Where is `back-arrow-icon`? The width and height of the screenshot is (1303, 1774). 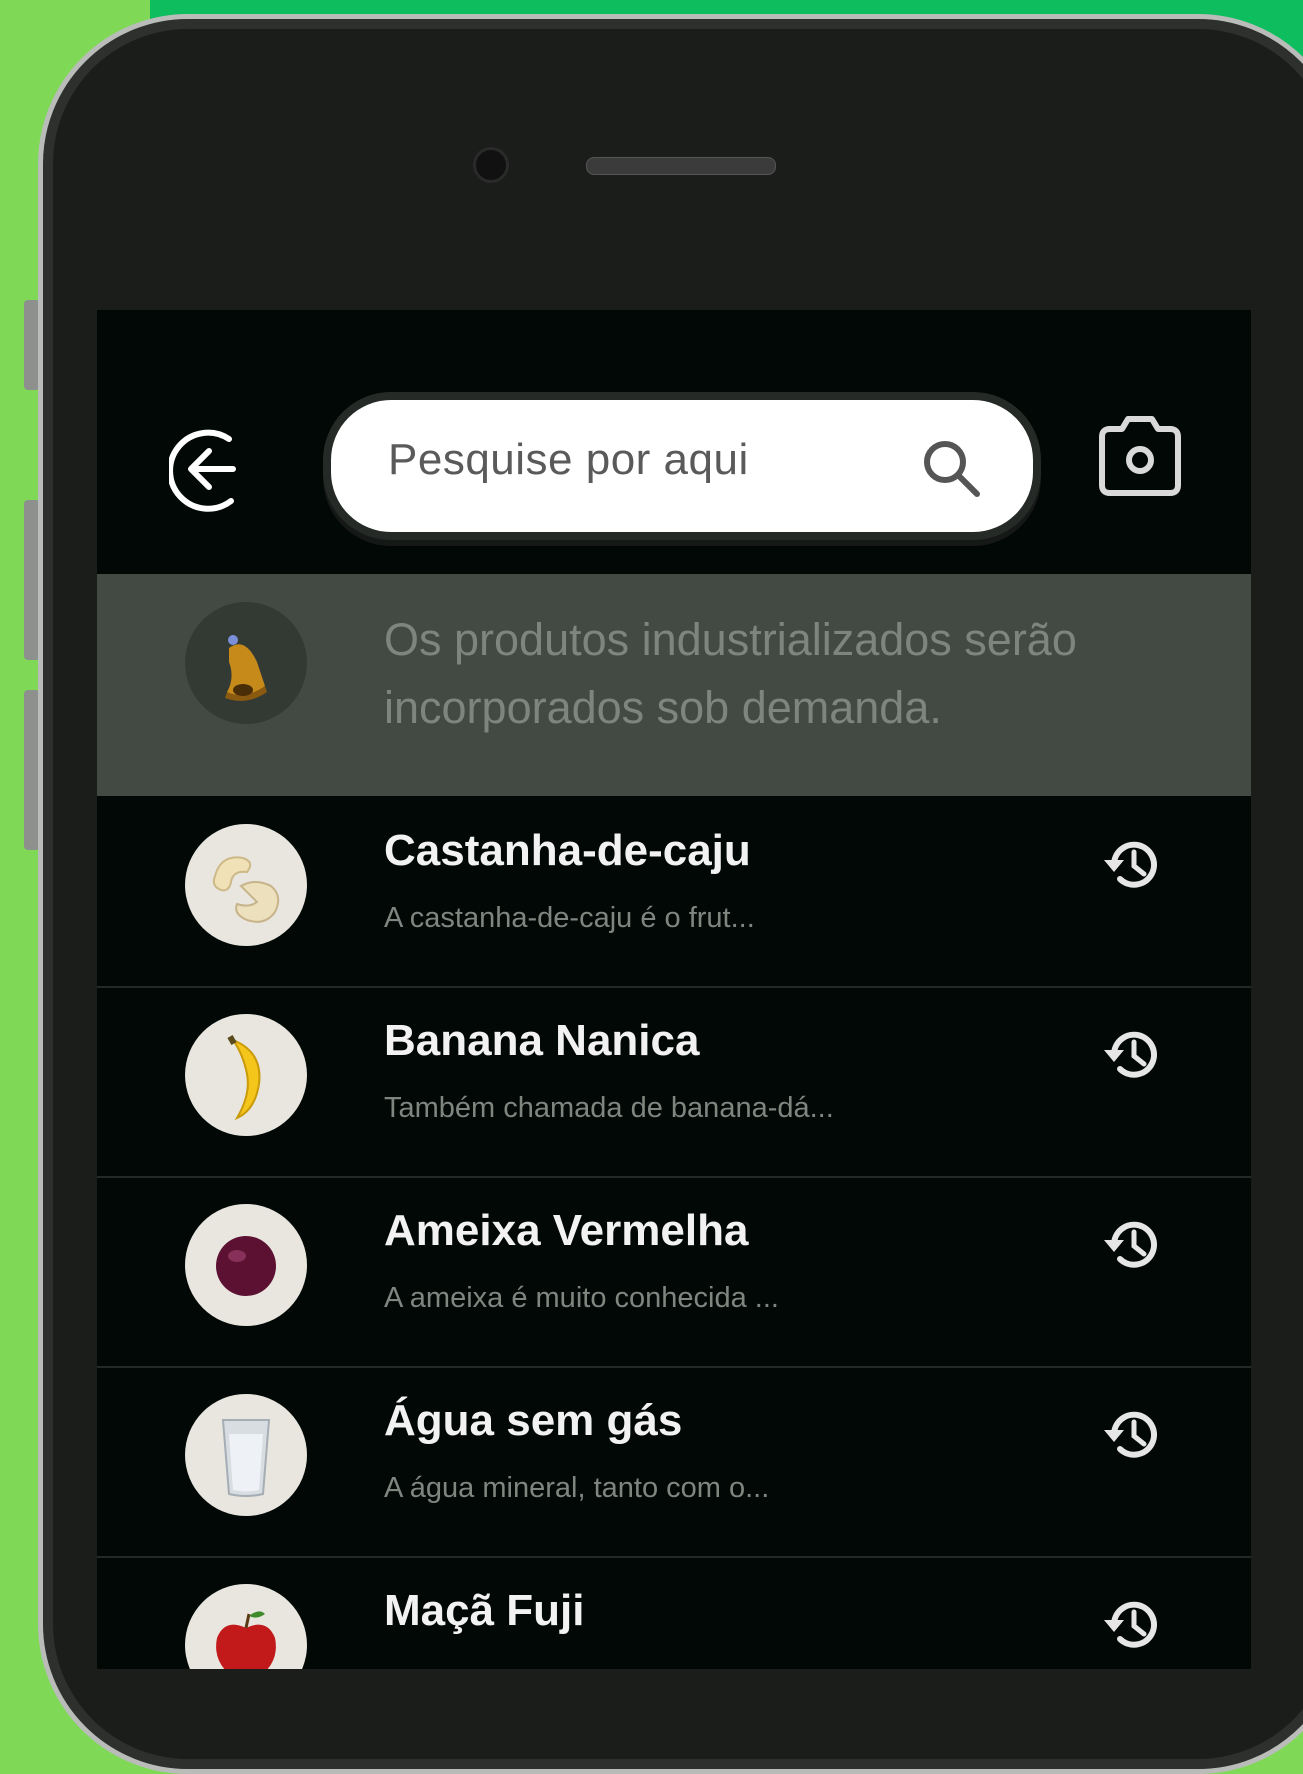 back-arrow-icon is located at coordinates (213, 469).